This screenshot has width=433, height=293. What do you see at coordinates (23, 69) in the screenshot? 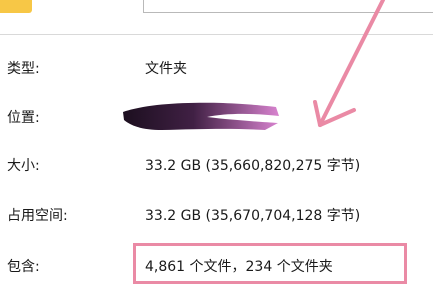
I see `type-label: 类型:` at bounding box center [23, 69].